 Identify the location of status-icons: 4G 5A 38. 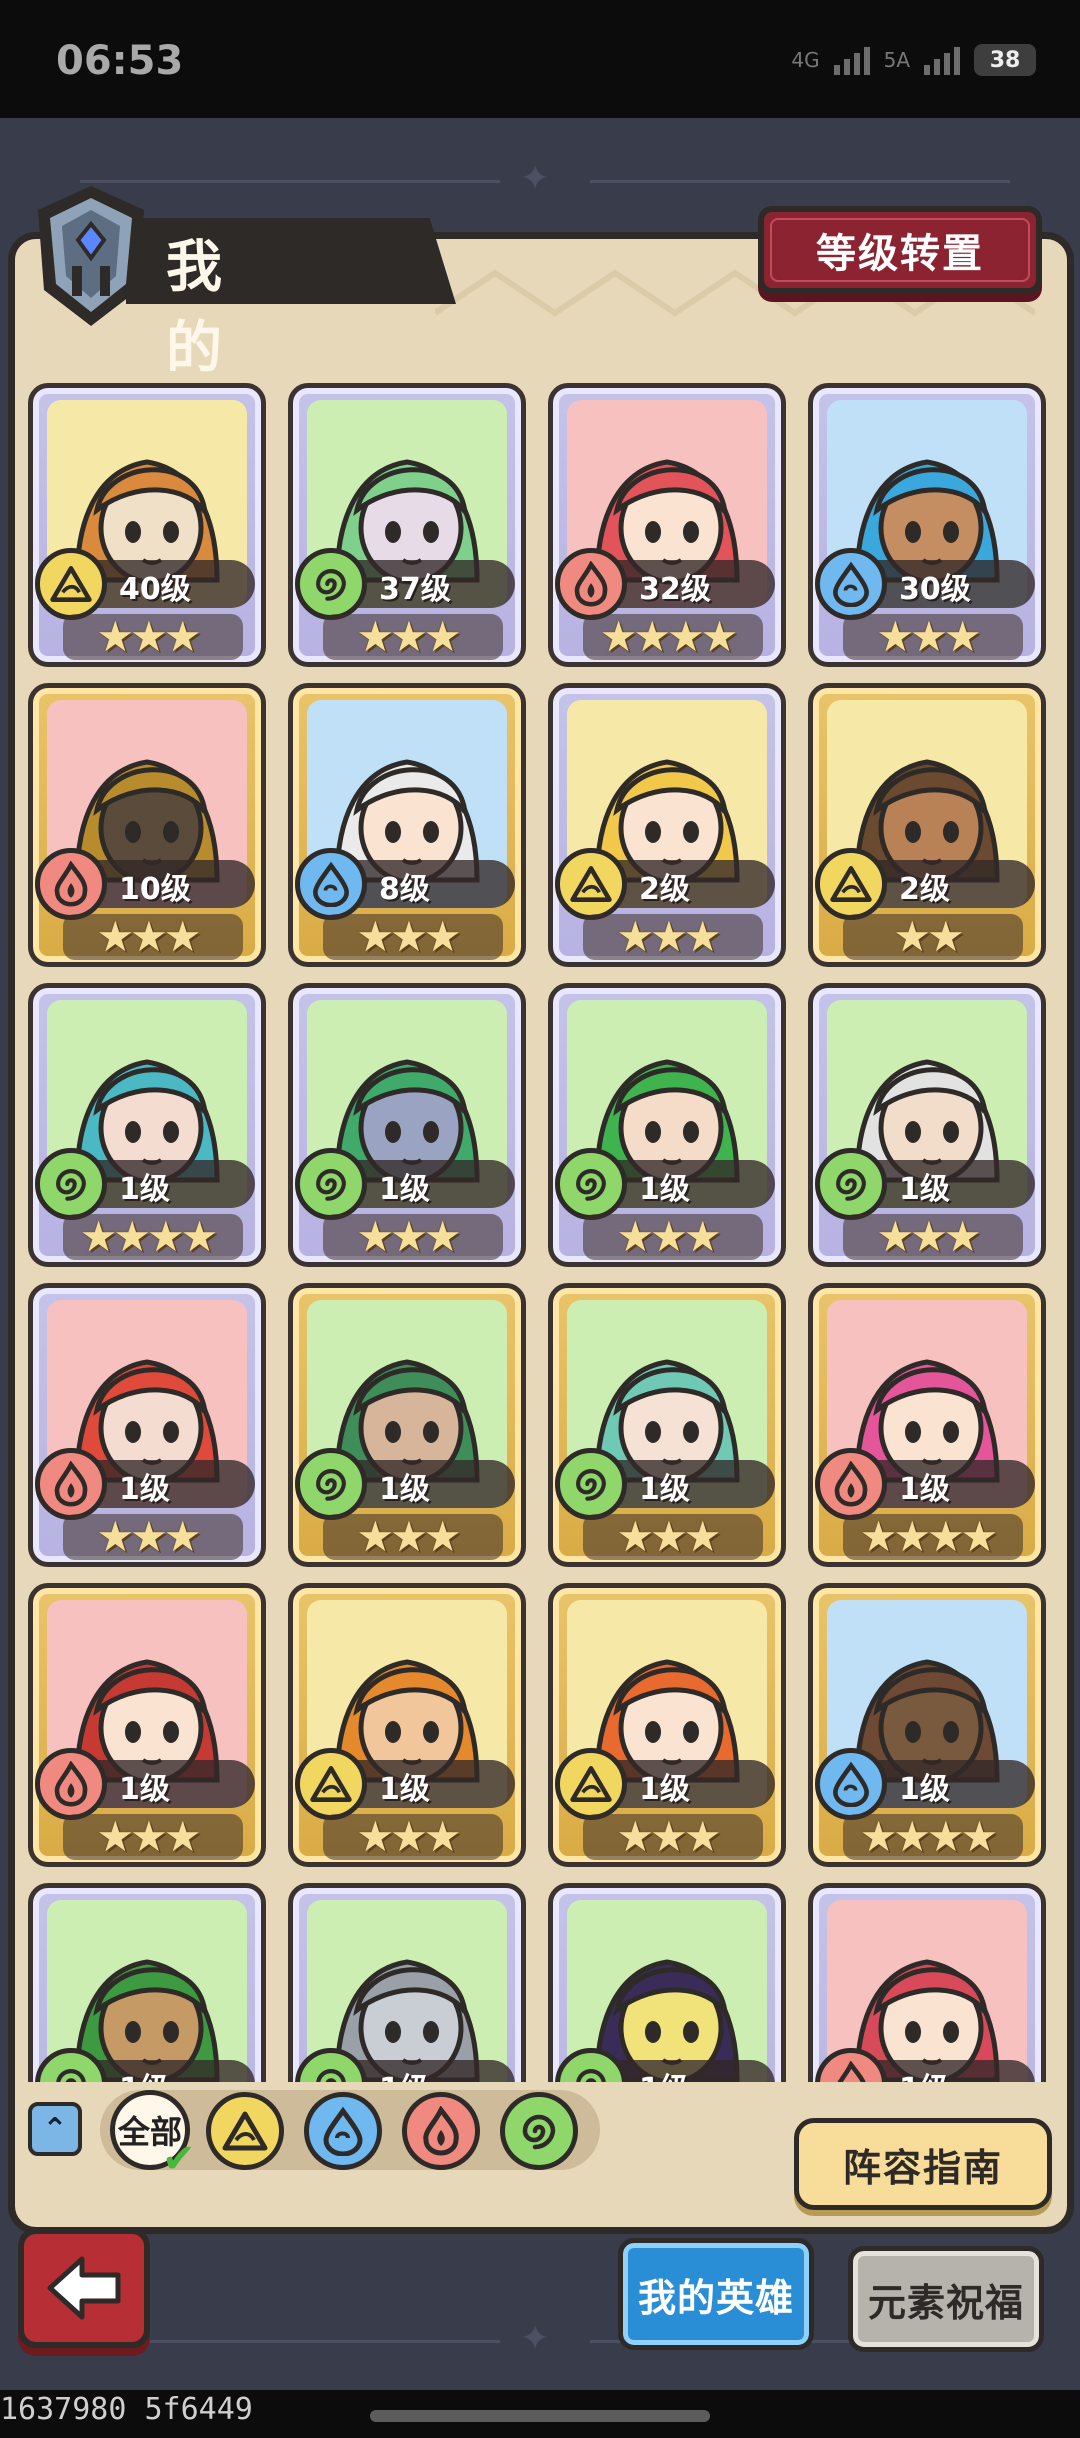
(913, 60).